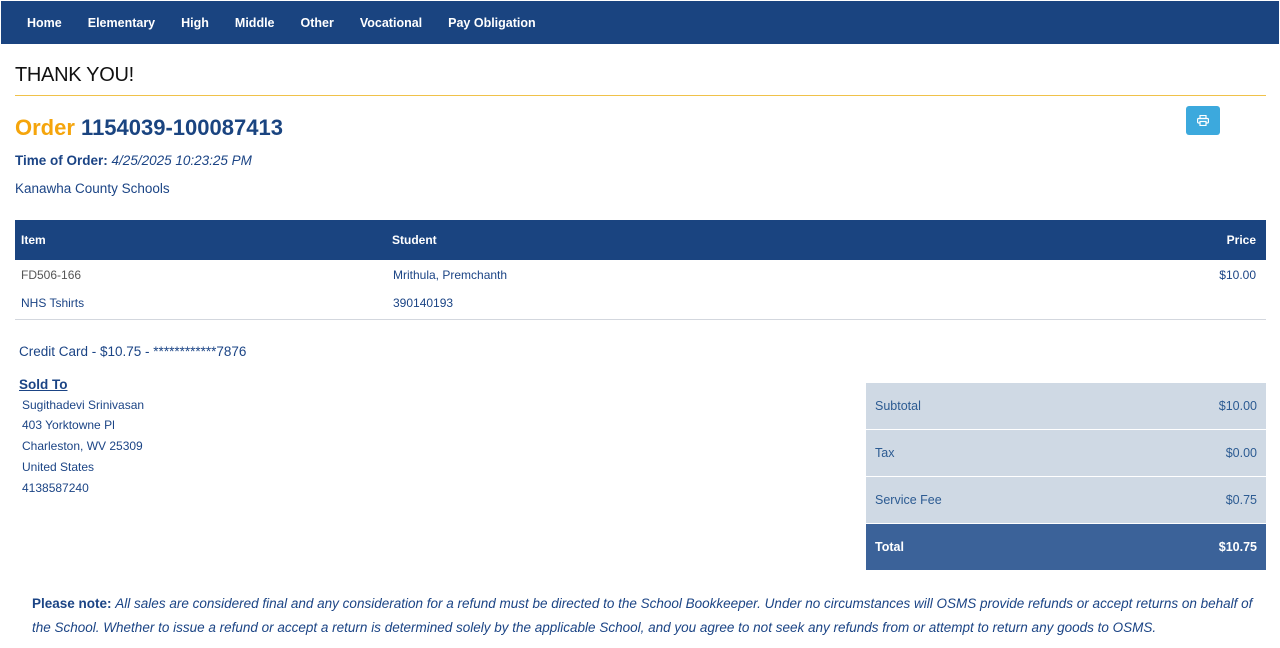 The height and width of the screenshot is (648, 1280). I want to click on order-label: Order, so click(45, 127).